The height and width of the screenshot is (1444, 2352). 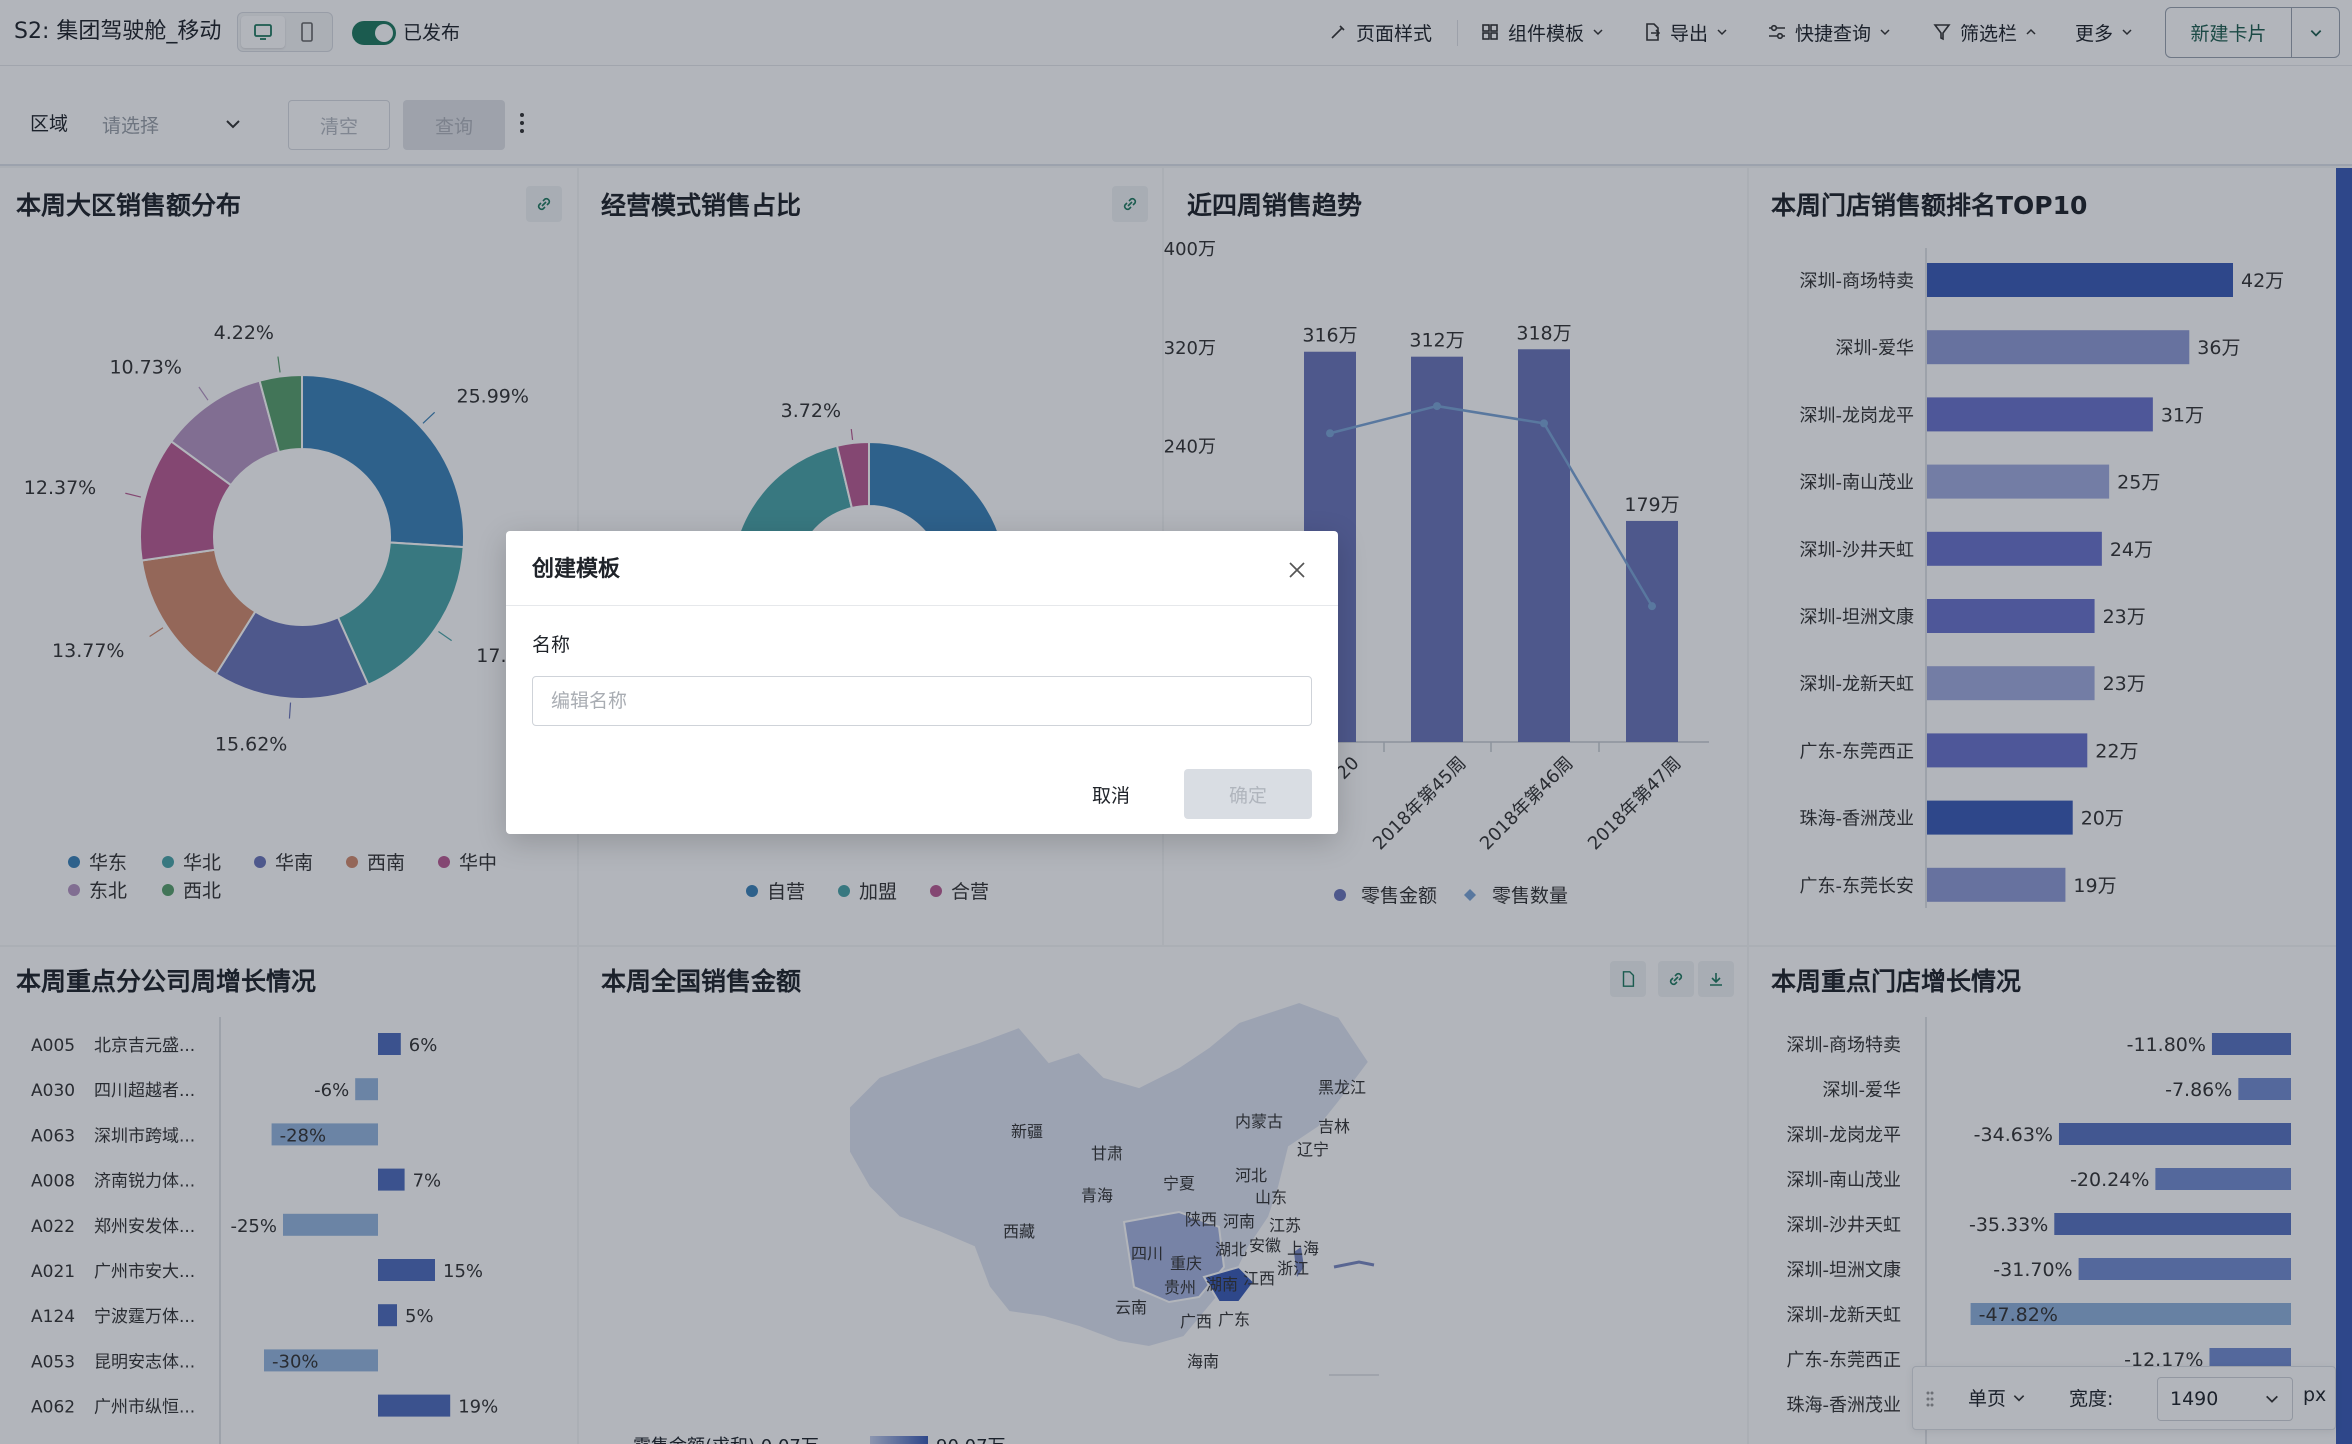 What do you see at coordinates (922, 605) in the screenshot?
I see `dialog-divider` at bounding box center [922, 605].